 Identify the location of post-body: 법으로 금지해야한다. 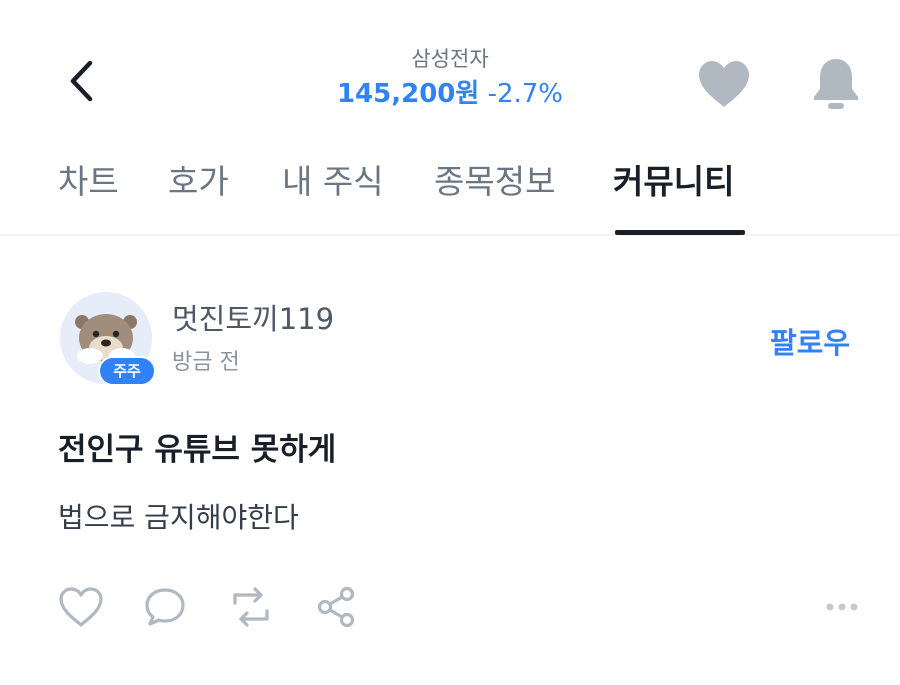
(178, 517).